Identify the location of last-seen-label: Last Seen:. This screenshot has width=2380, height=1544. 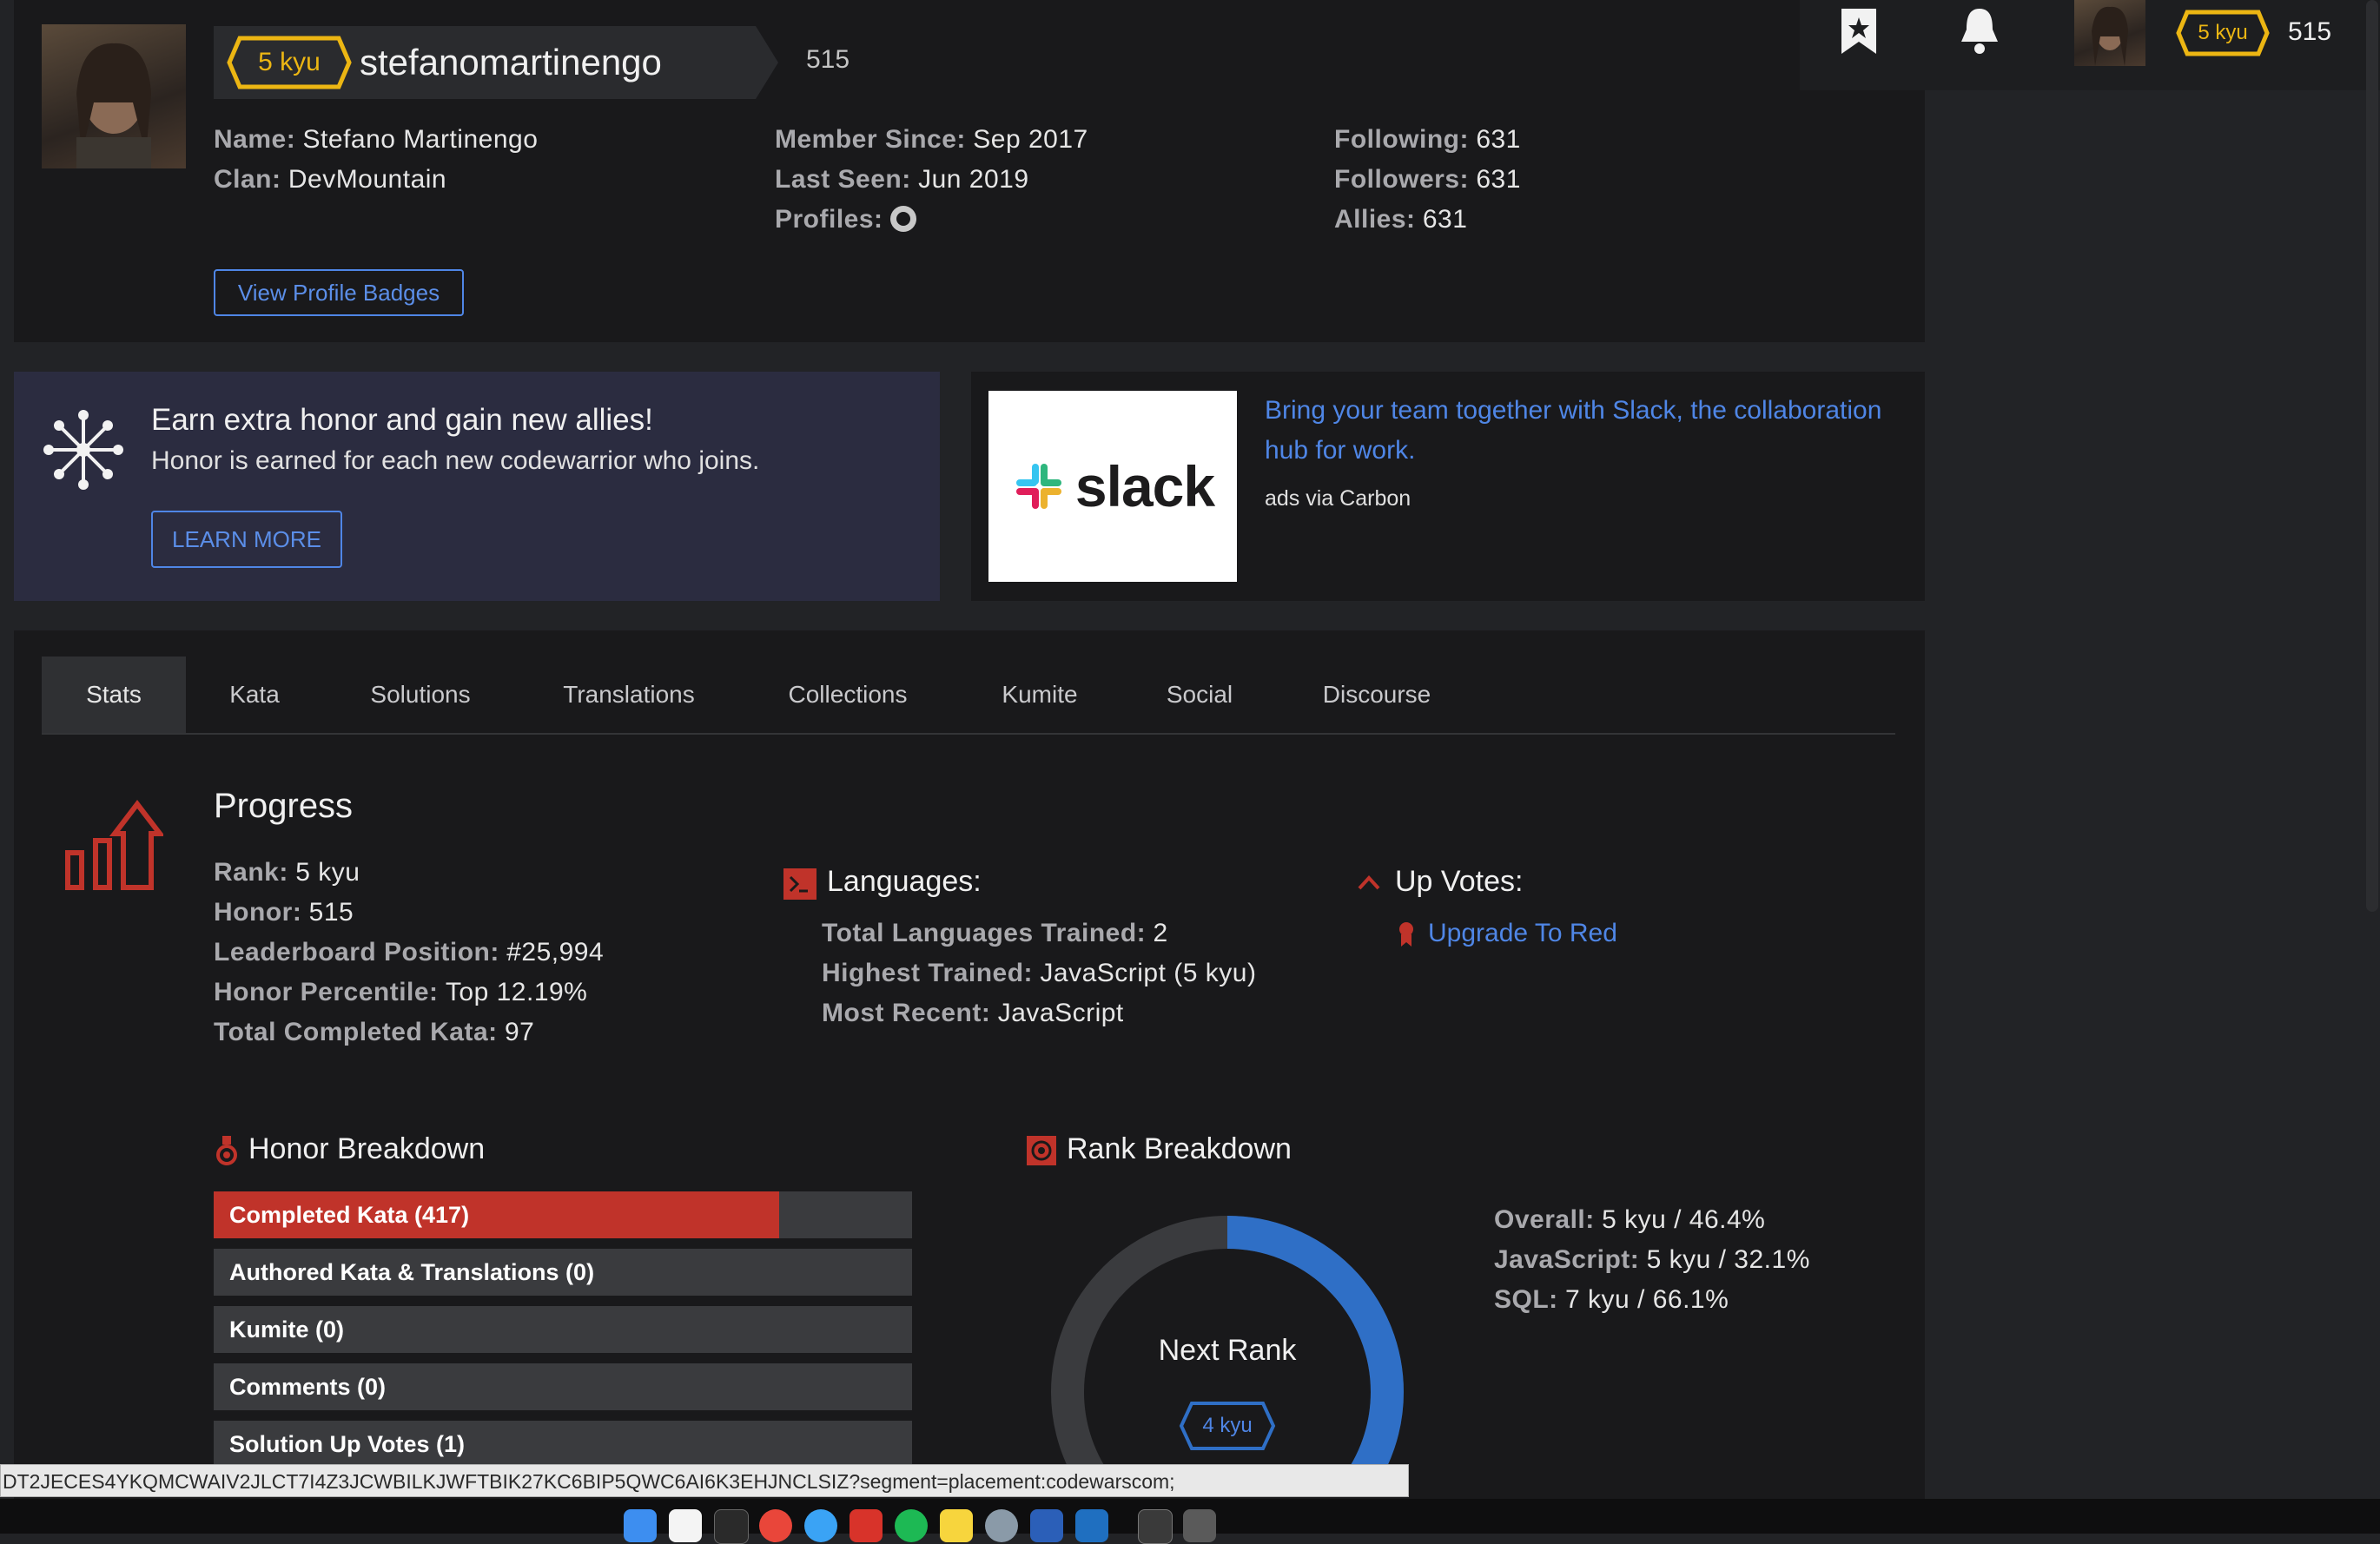
(843, 179).